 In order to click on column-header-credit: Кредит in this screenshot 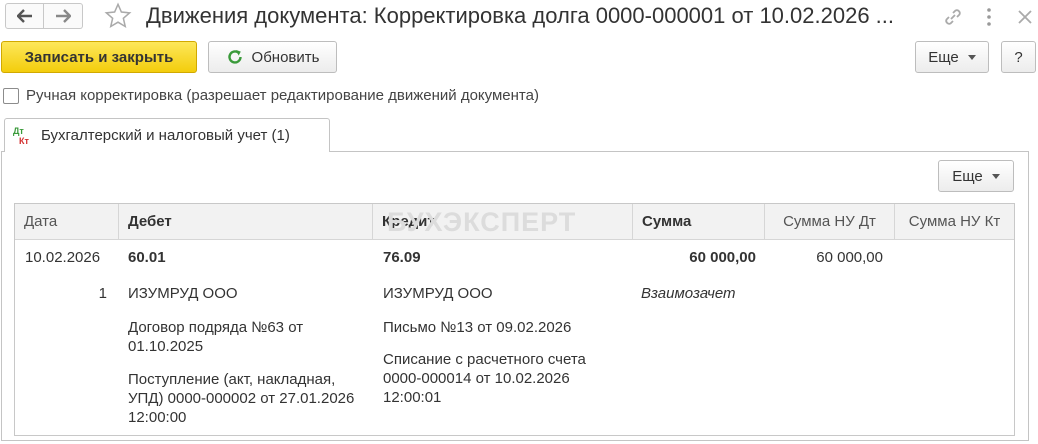, I will do `click(503, 222)`.